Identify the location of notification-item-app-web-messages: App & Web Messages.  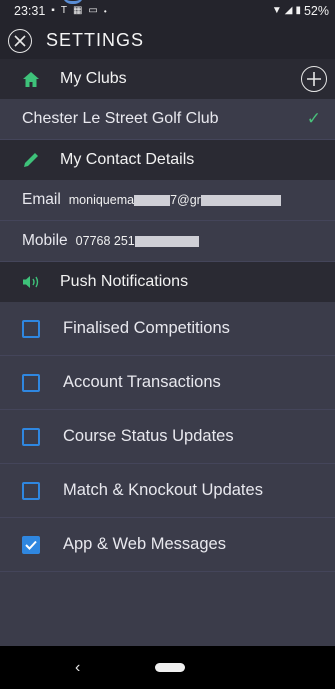
(167, 545).